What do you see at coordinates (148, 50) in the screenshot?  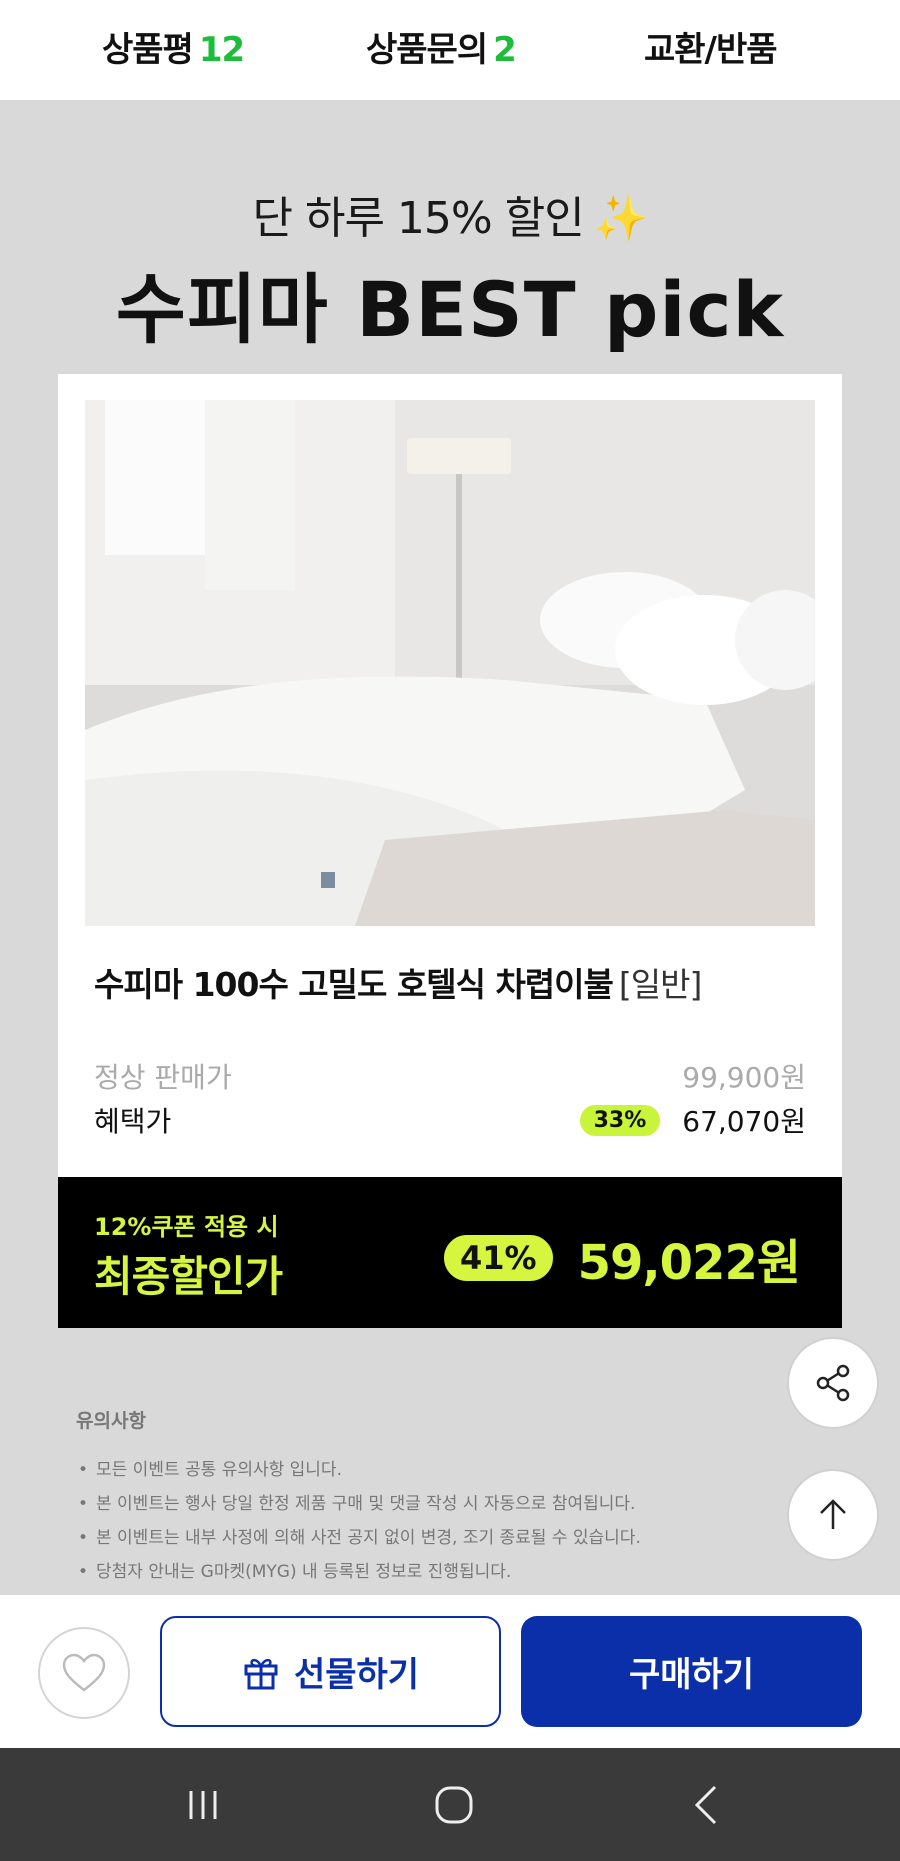 I see `tab-reviews-label: 상품평` at bounding box center [148, 50].